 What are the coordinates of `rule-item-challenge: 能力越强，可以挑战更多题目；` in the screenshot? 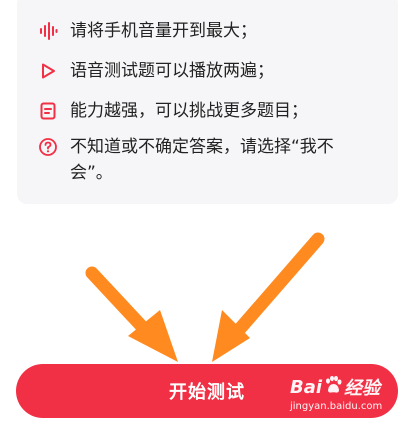 It's located at (199, 111).